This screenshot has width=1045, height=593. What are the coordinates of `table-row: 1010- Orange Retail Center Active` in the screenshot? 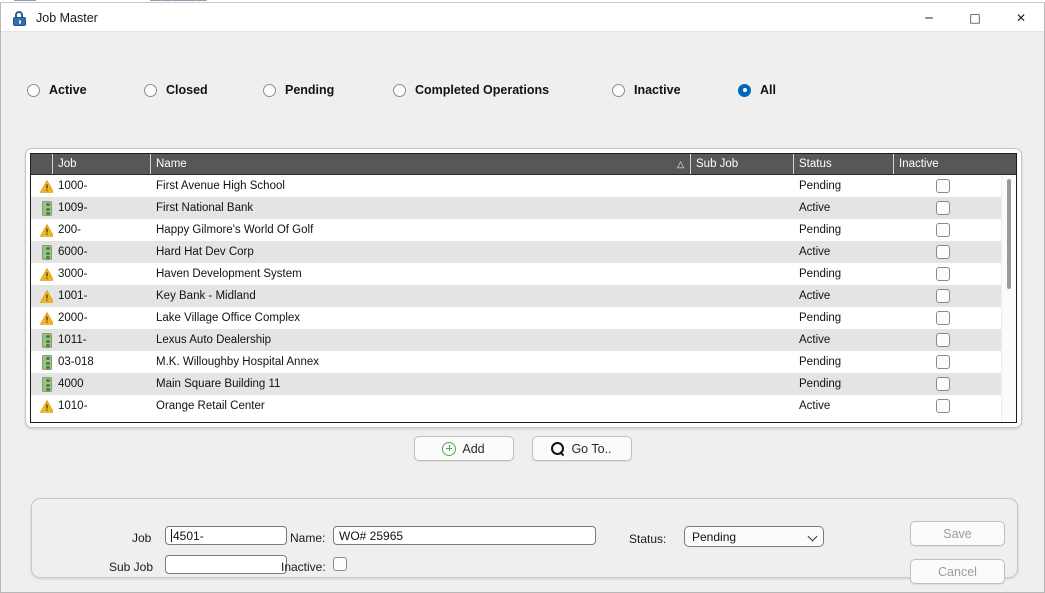 It's located at (523, 406).